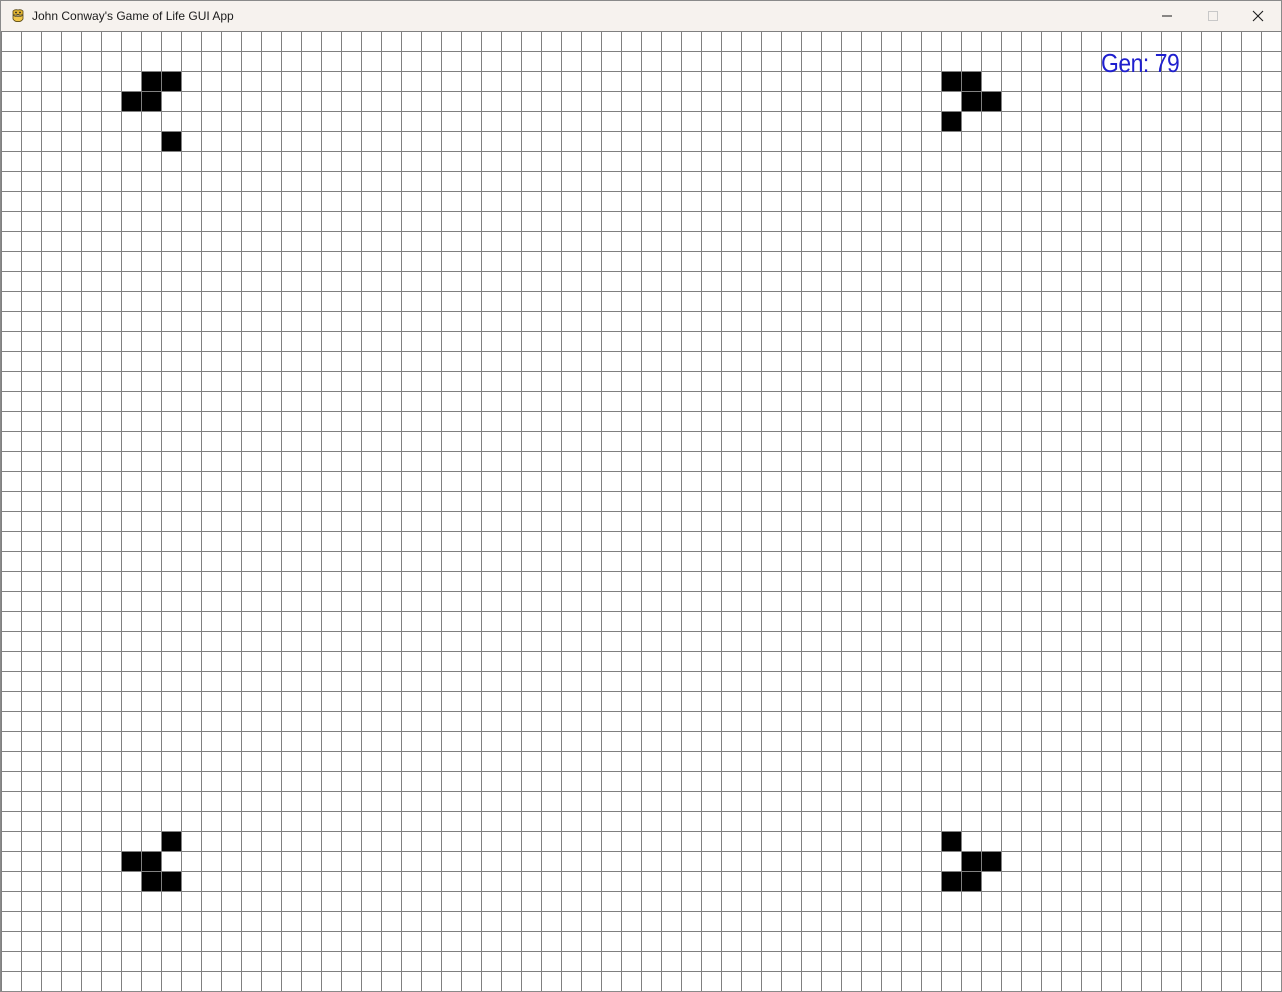 This screenshot has height=992, width=1282. I want to click on generation-counter: Gen: 79, so click(1140, 63).